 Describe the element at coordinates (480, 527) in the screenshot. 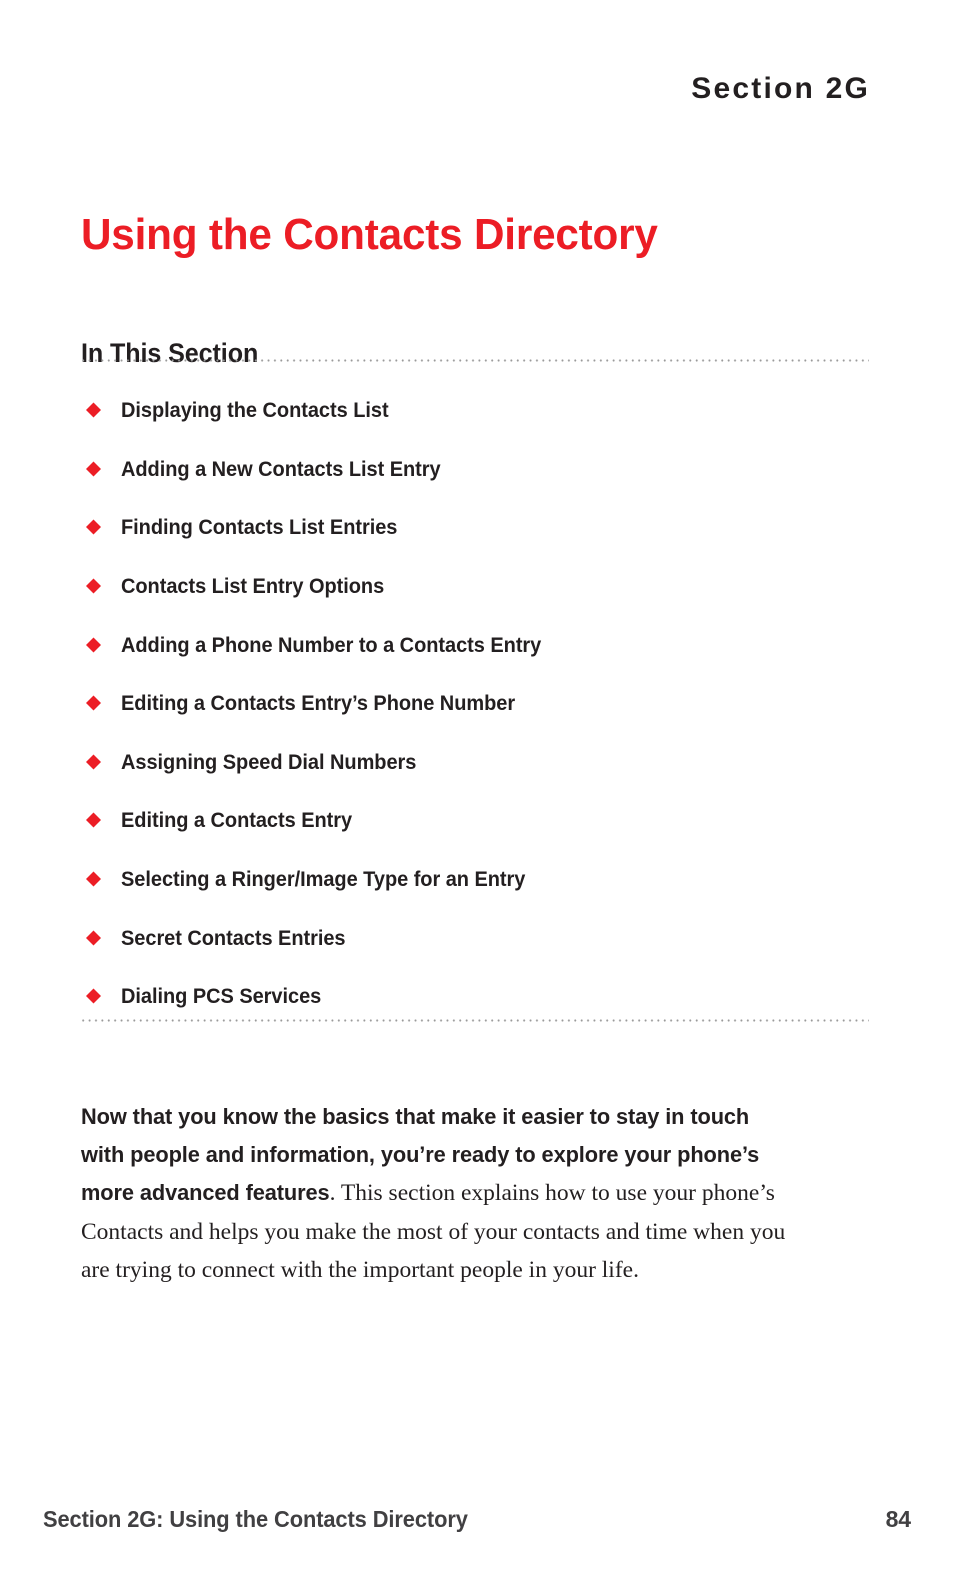

I see `list-item: Finding Contacts List Entries` at that location.